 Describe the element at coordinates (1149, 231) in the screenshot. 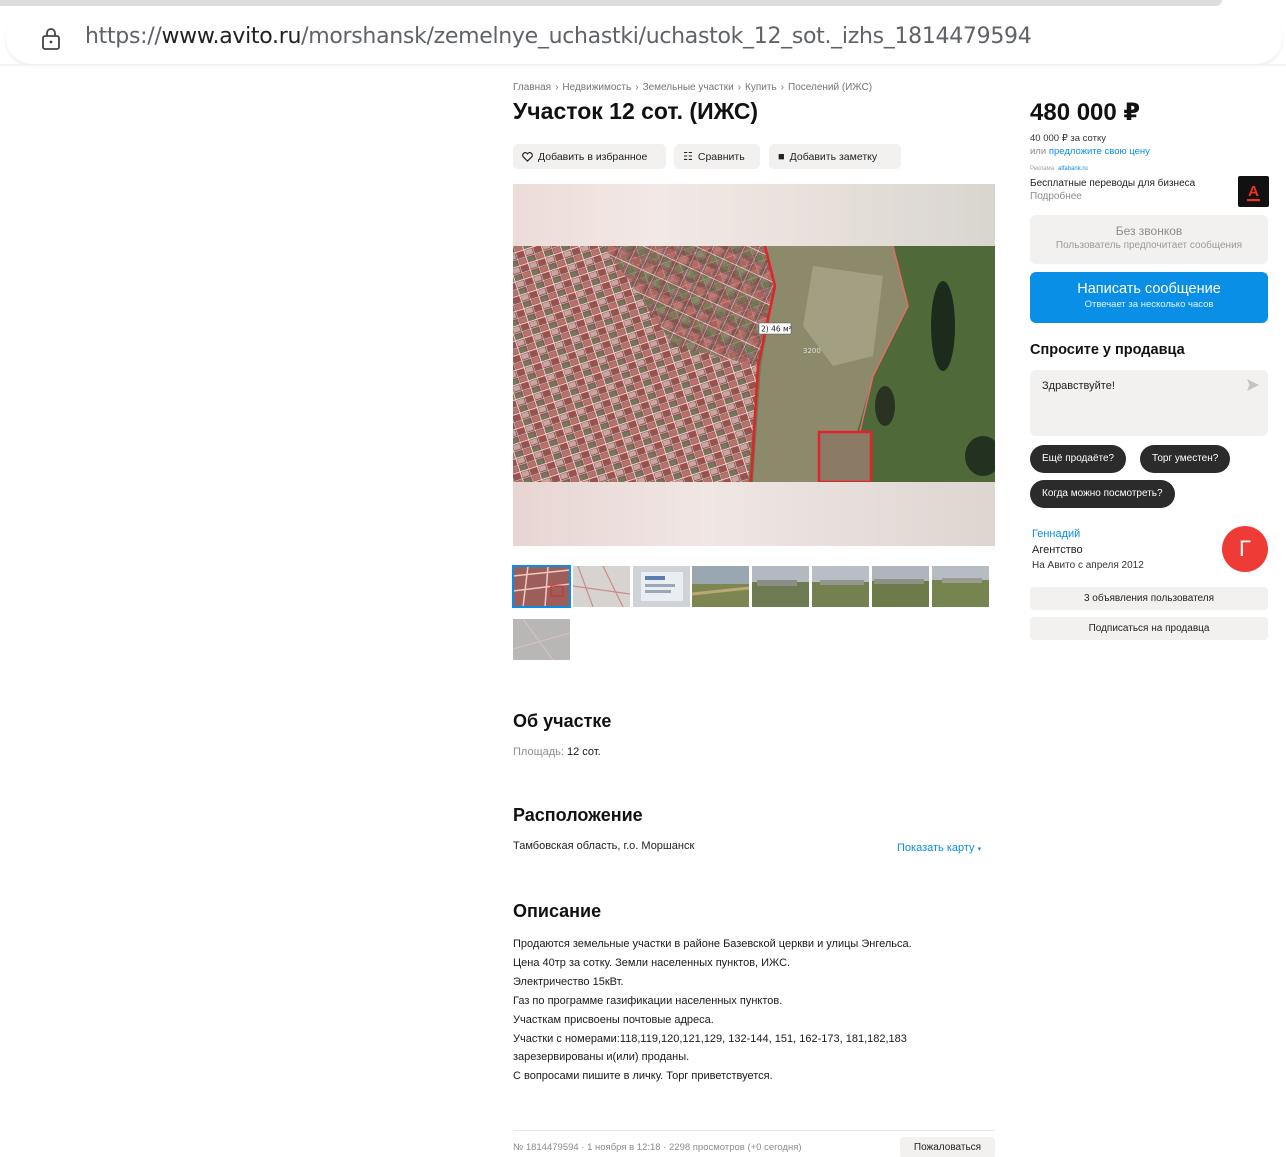

I see `no-calls-title: Без звонков` at that location.